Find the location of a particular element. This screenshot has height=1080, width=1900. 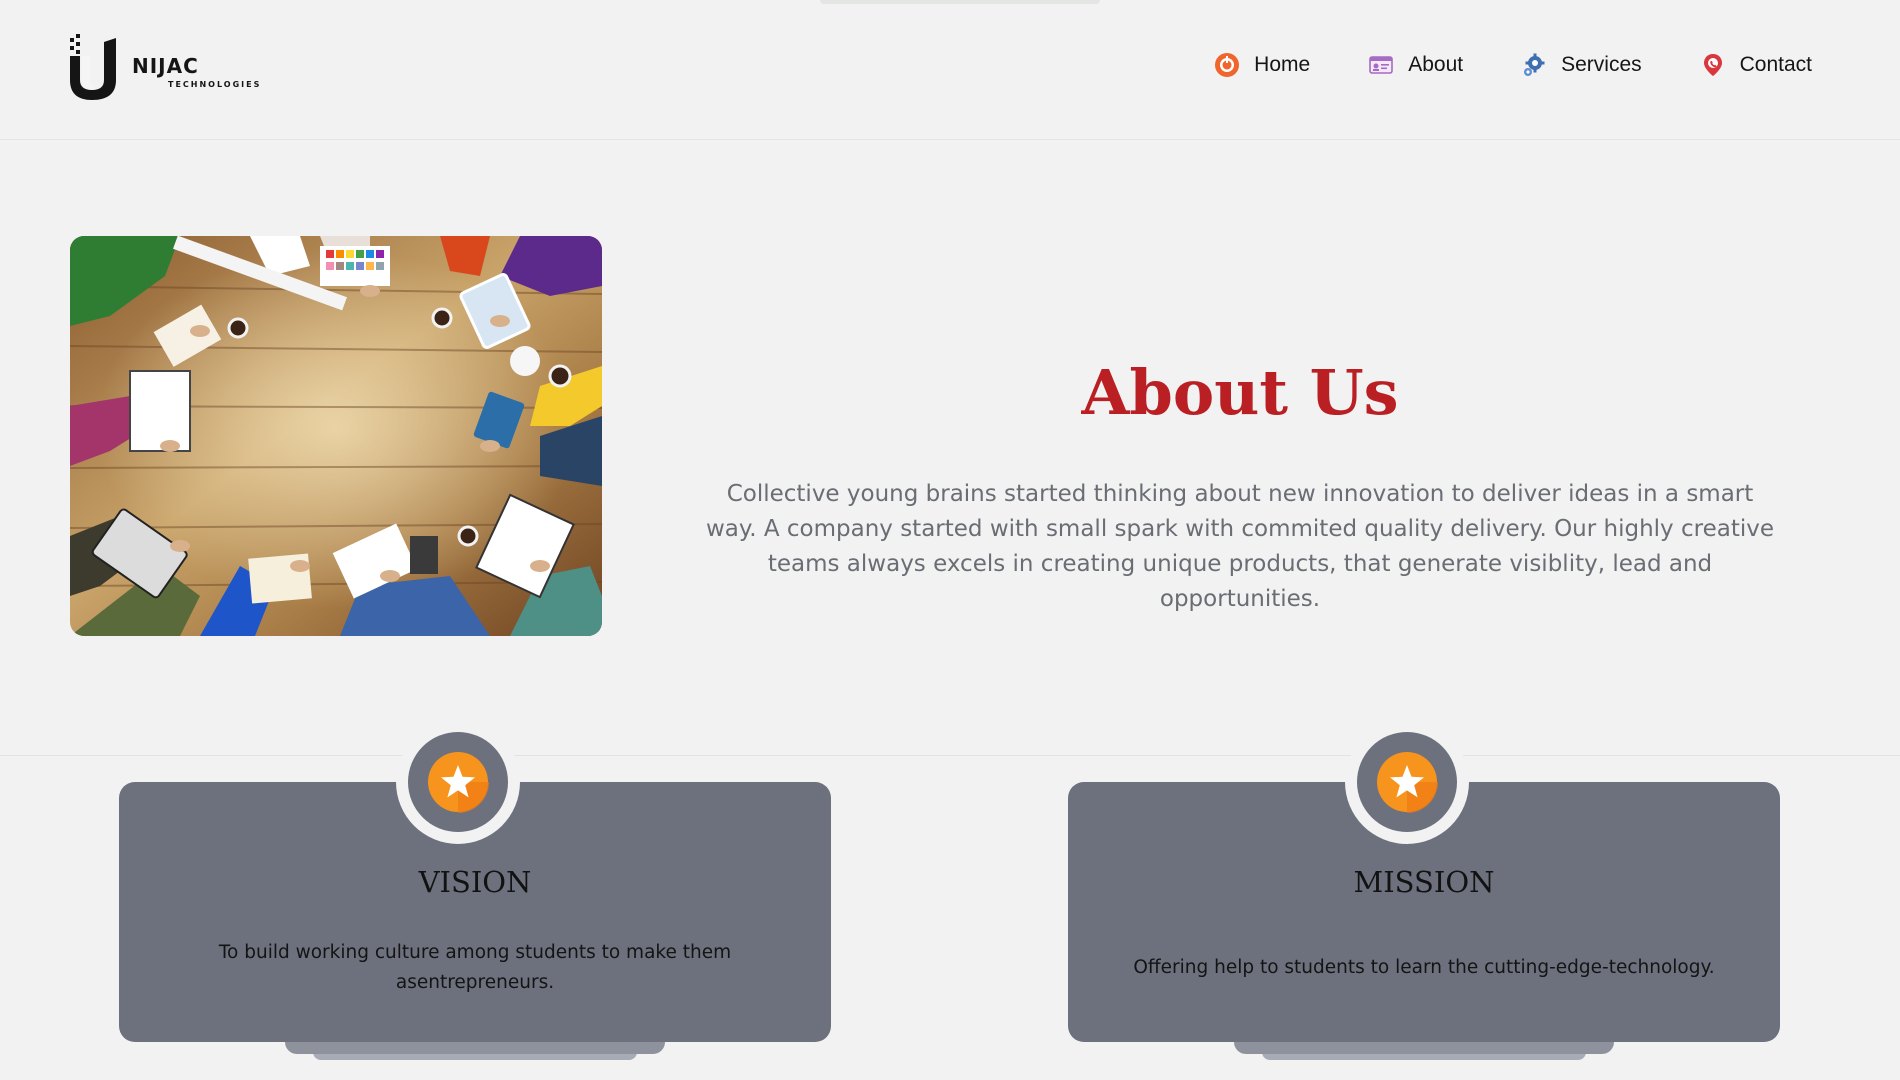

vision-title: VISION is located at coordinates (475, 882).